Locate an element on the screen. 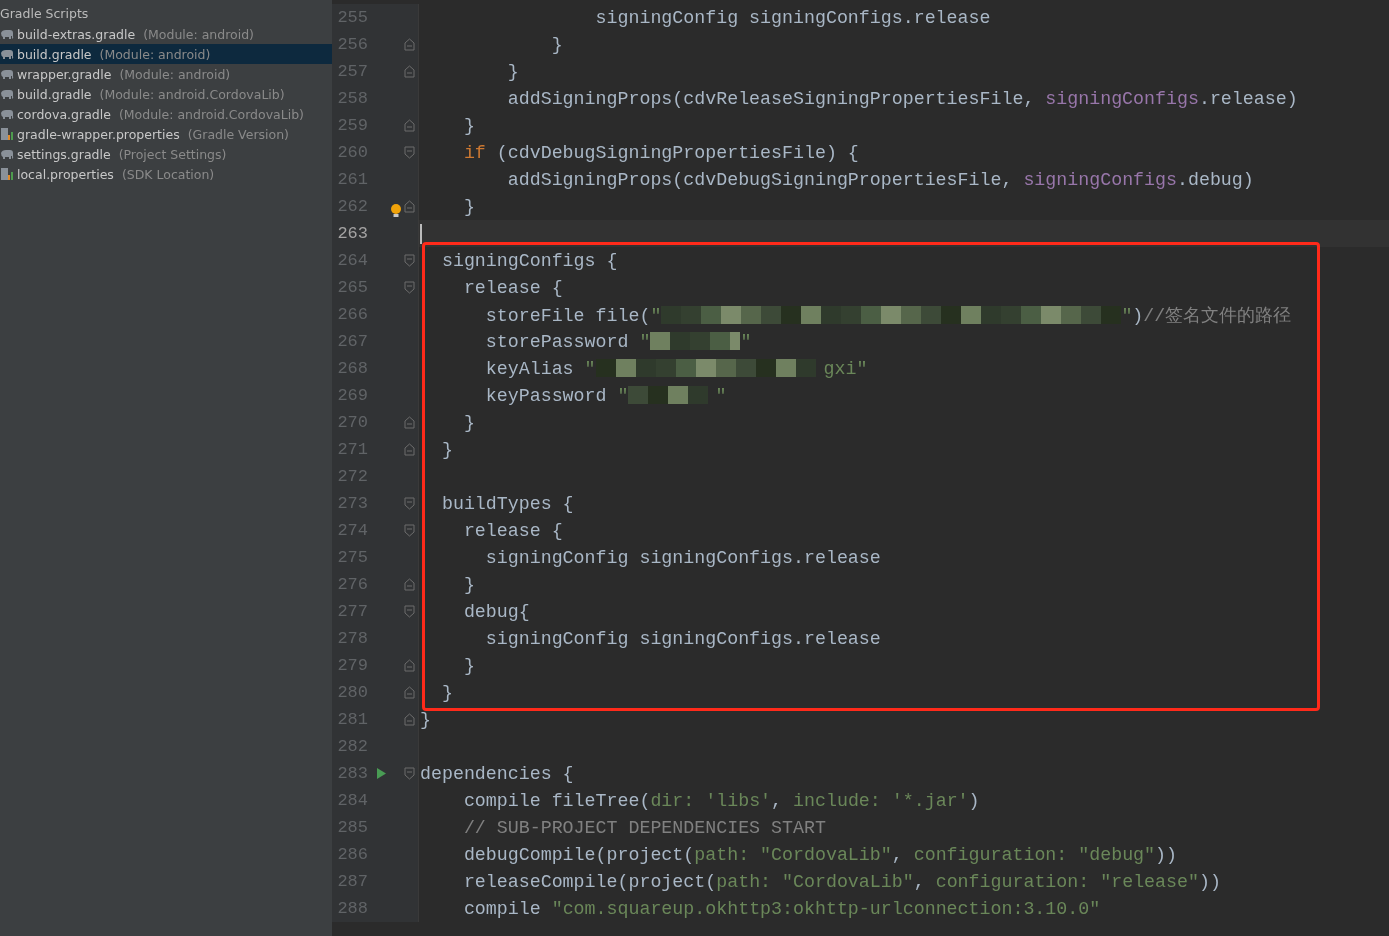 This screenshot has height=936, width=1389. code-line: debugCompile(project(path: "CordovaLib", configuration: "debug")) is located at coordinates (819, 854).